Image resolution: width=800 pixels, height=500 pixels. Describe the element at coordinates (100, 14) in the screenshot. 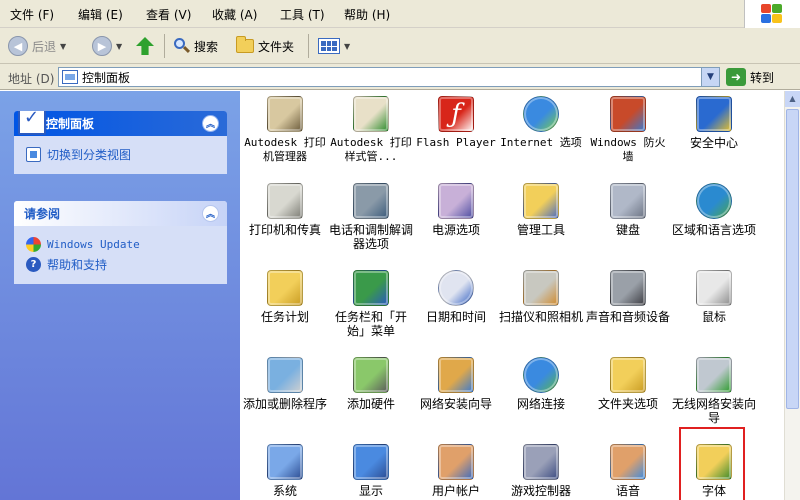

I see `menu-edit: 编辑 (E)` at that location.